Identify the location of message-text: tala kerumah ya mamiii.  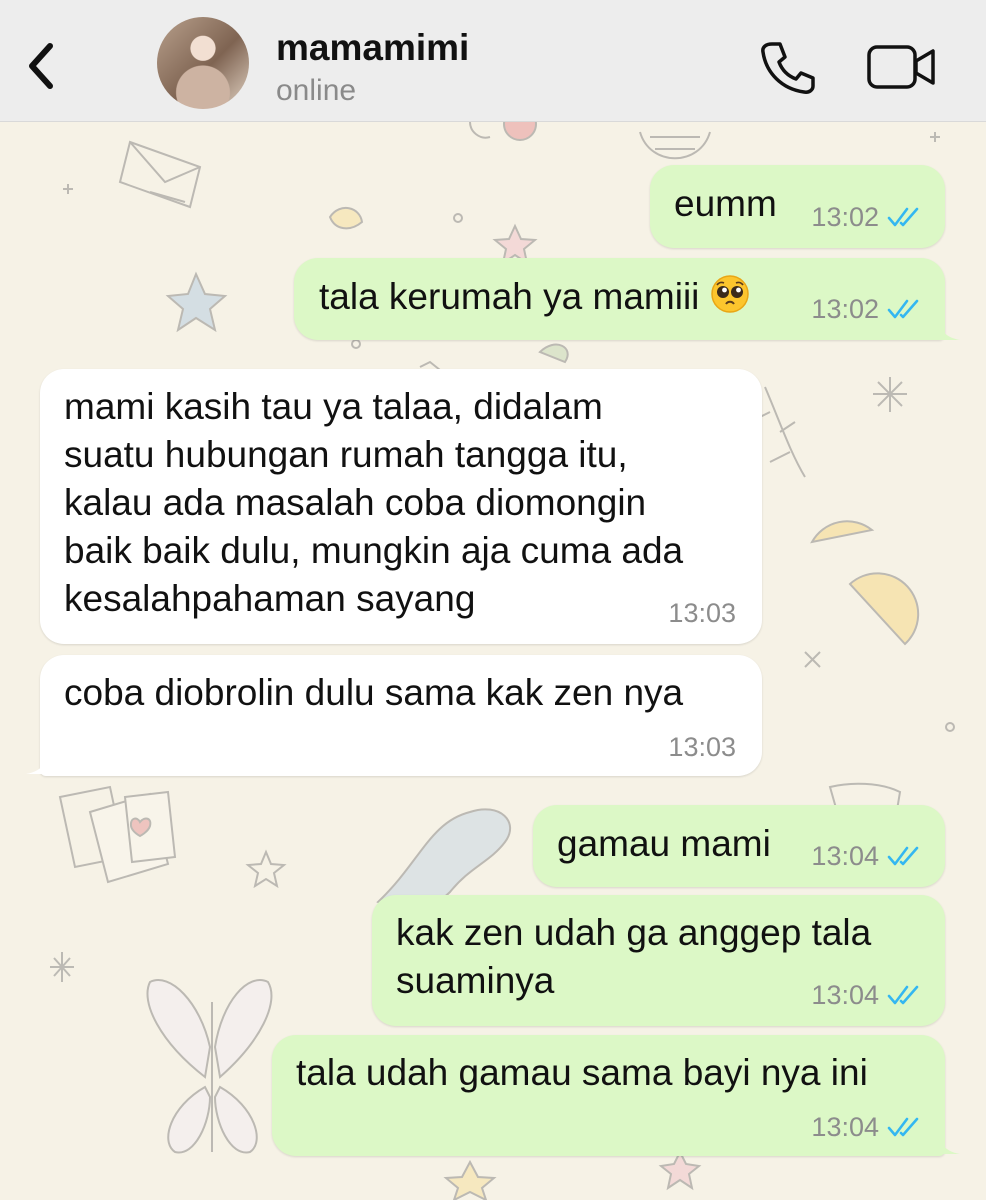
(534, 297).